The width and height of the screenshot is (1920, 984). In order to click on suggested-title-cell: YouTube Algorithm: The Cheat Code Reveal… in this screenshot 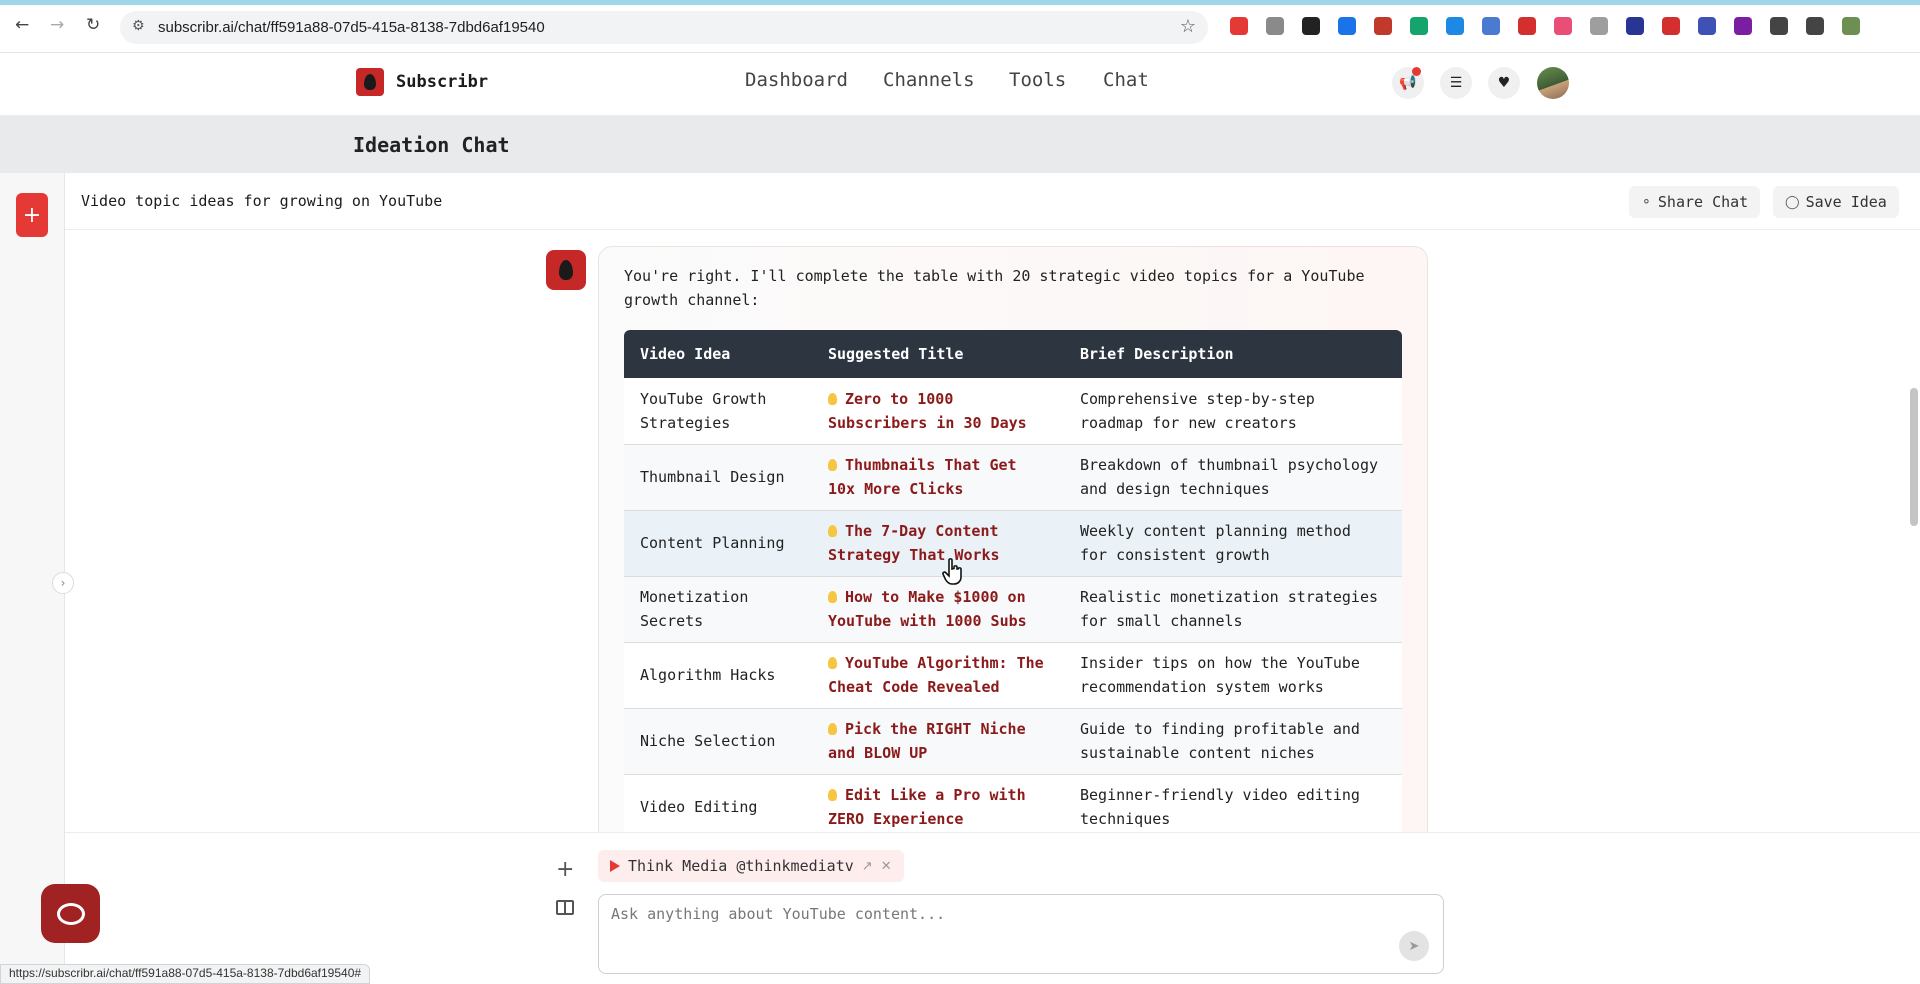, I will do `click(938, 675)`.